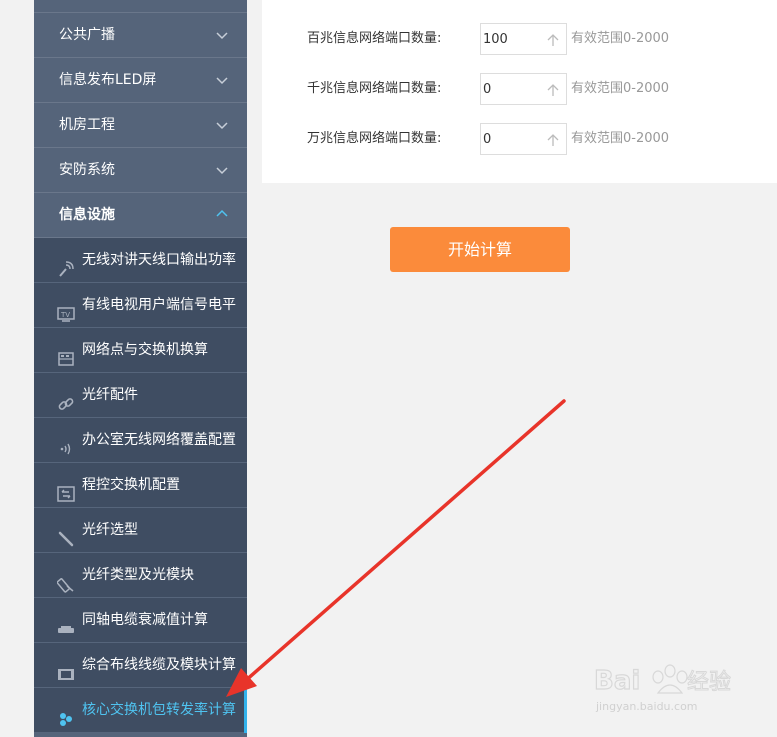 The height and width of the screenshot is (737, 777). Describe the element at coordinates (374, 38) in the screenshot. I see `field-label: 百兆信息网络端口数量:` at that location.